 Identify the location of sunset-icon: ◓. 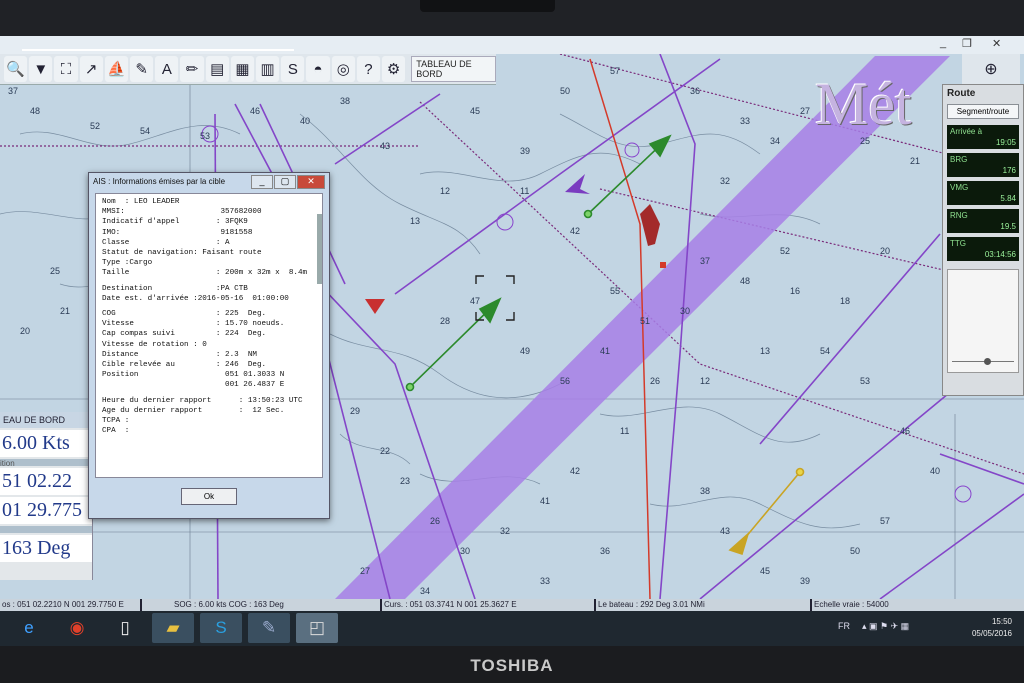
(318, 69).